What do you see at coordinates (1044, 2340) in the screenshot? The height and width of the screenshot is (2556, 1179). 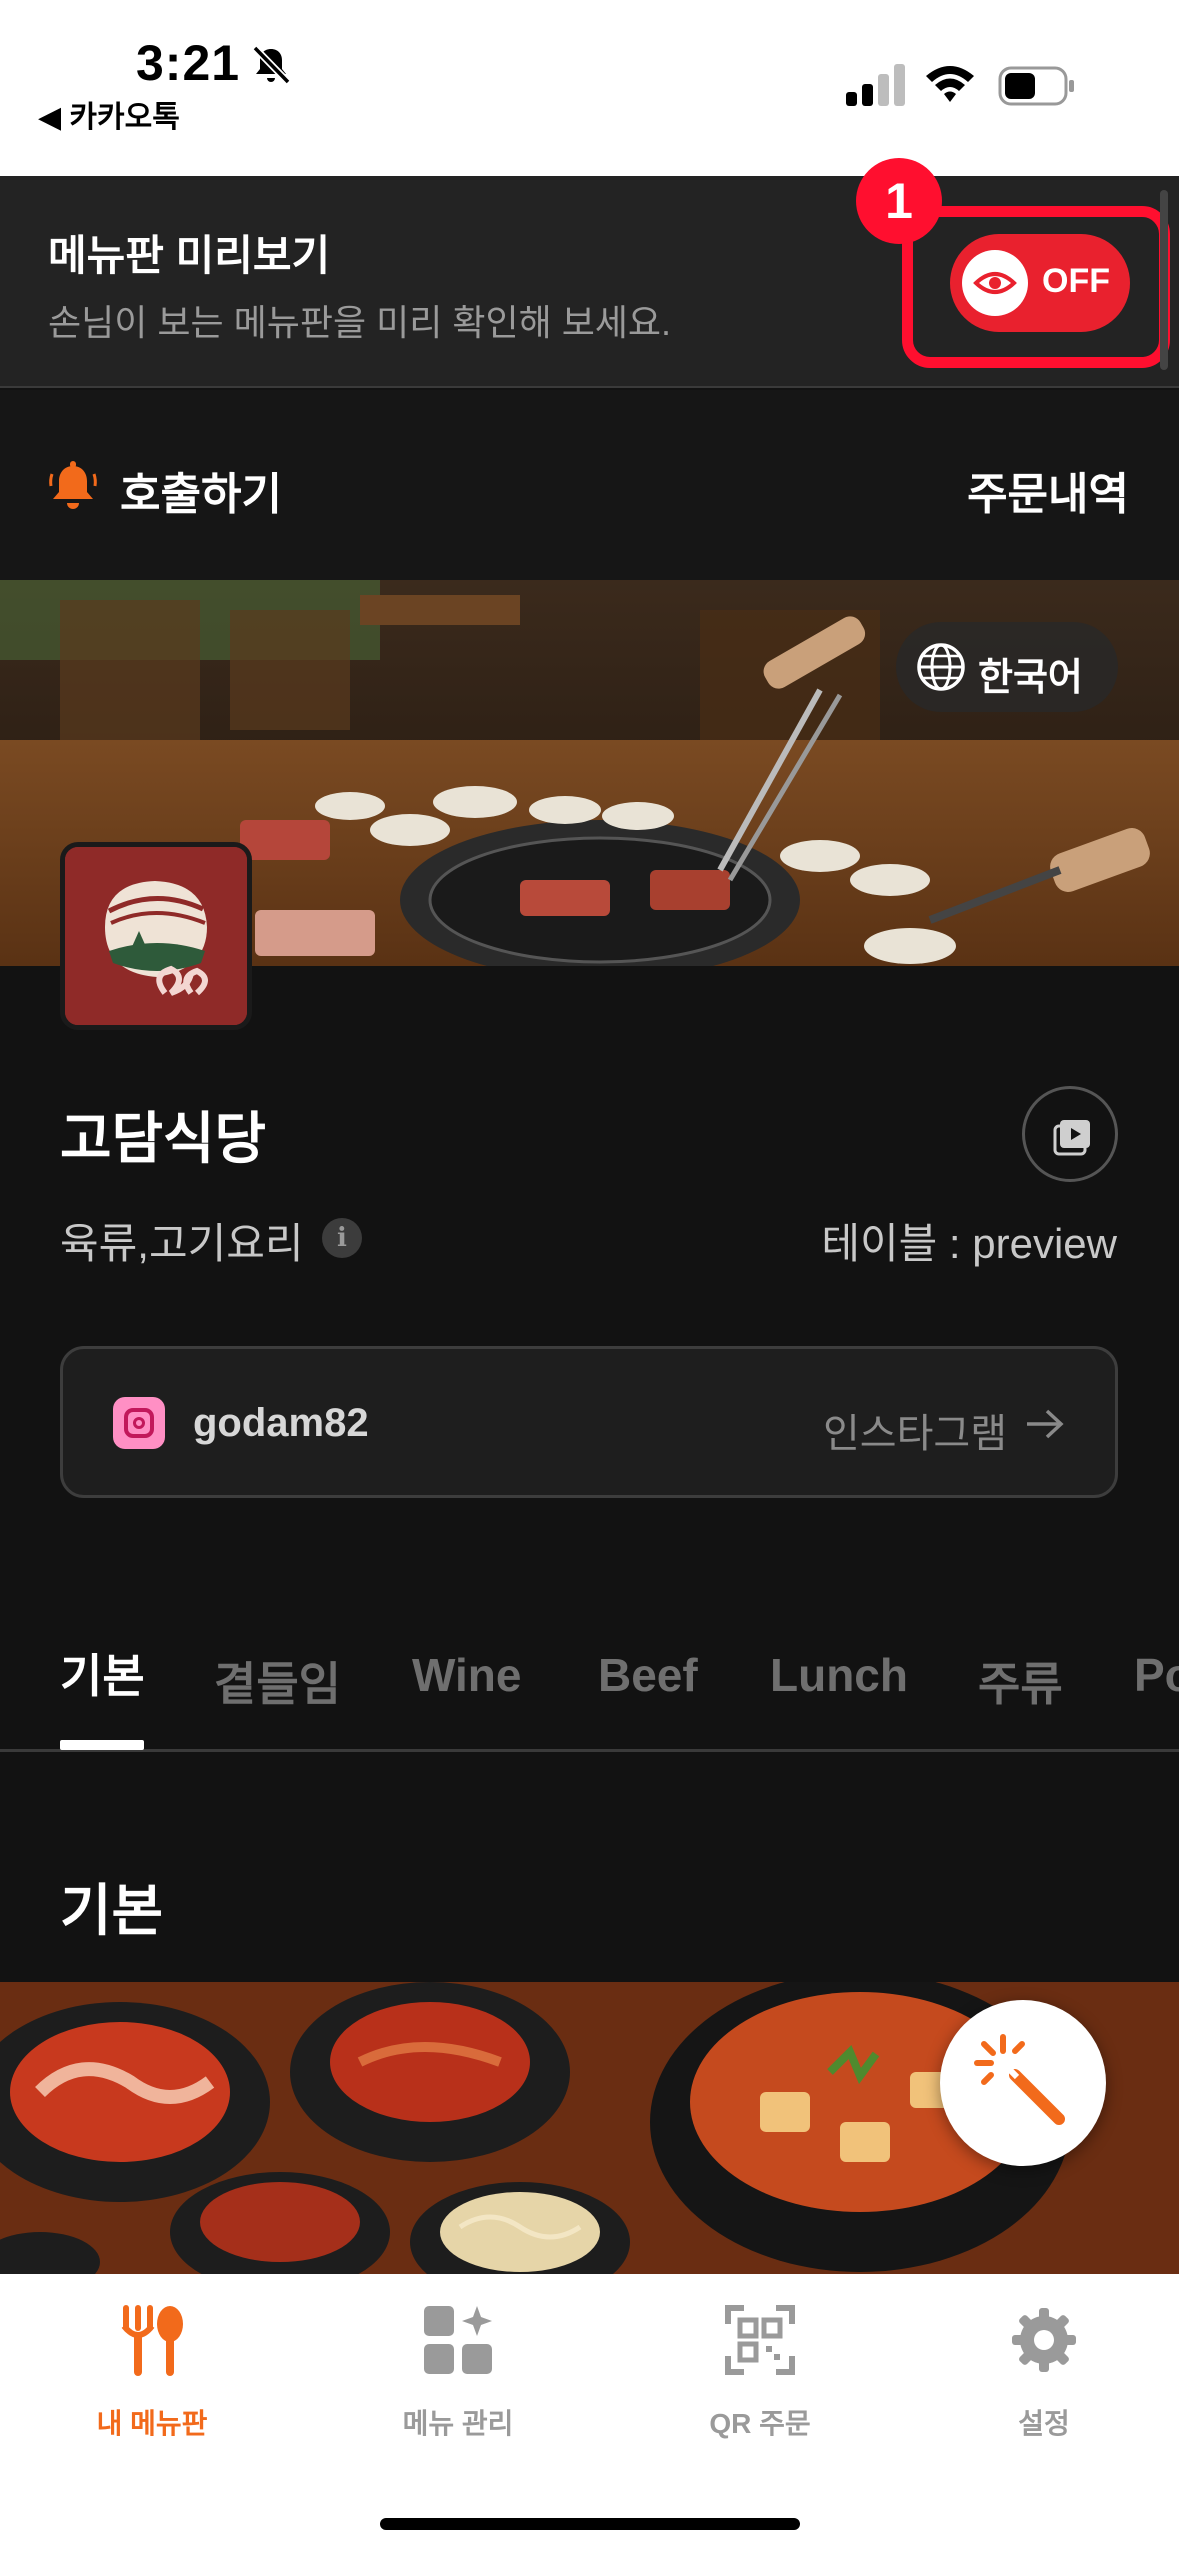 I see `gear-icon` at bounding box center [1044, 2340].